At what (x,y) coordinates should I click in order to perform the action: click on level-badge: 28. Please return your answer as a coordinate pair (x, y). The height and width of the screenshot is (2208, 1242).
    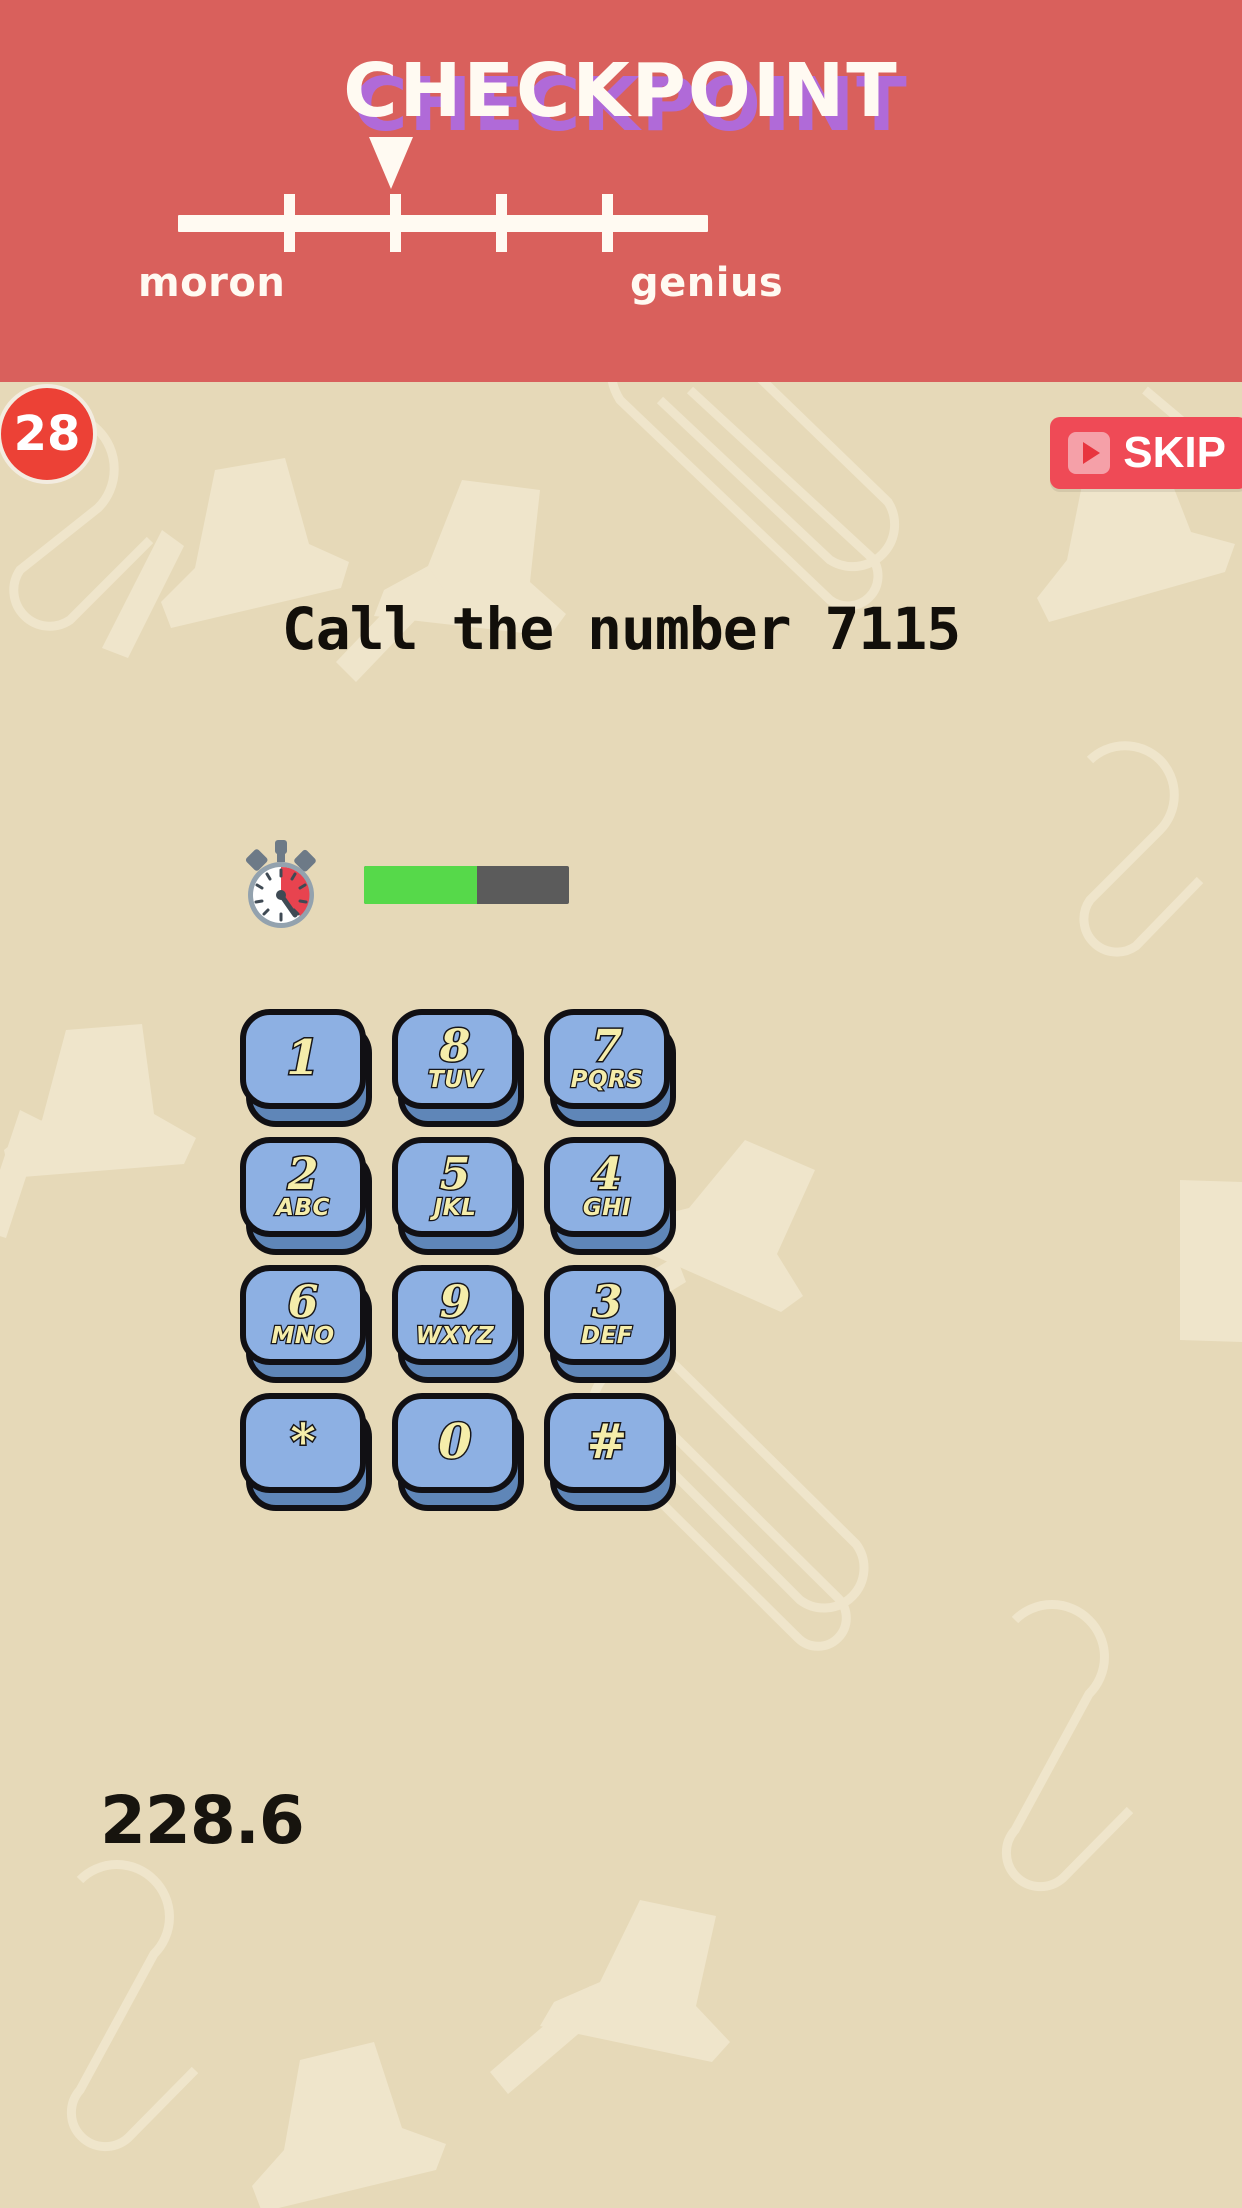
    Looking at the image, I should click on (48, 434).